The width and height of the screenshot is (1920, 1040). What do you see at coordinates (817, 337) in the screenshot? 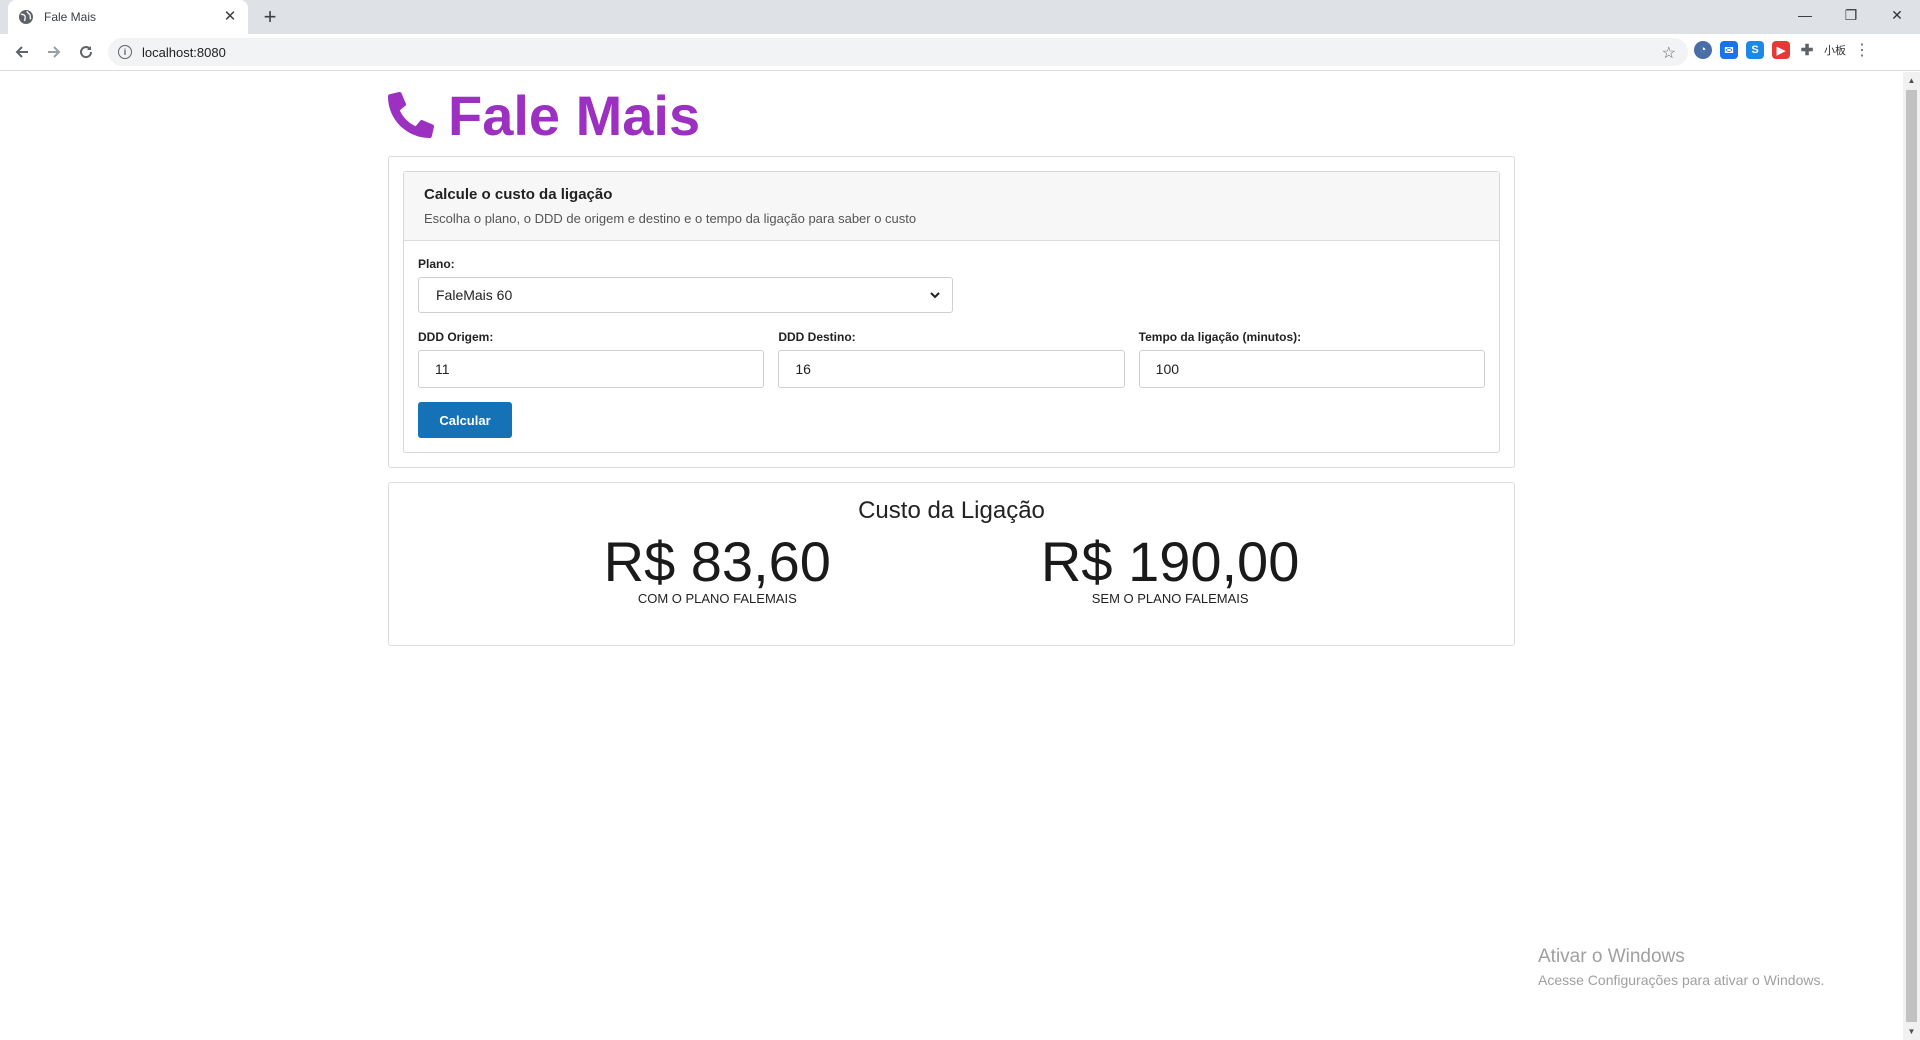
I see `destination-label: DDD Destino:` at bounding box center [817, 337].